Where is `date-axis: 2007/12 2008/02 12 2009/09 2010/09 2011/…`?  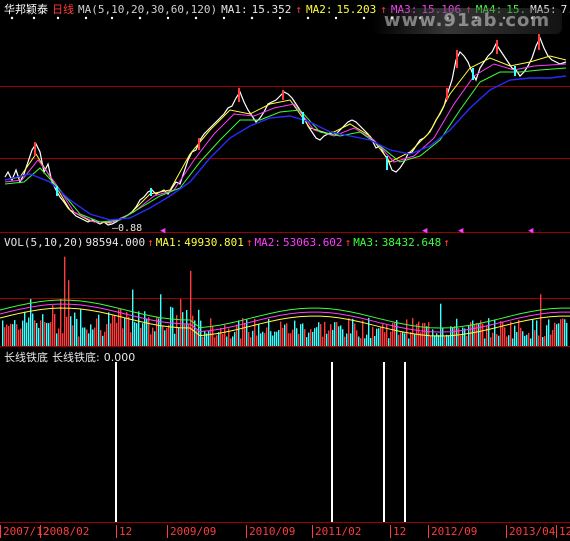
date-axis: 2007/12 2008/02 12 2009/09 2010/09 2011/… is located at coordinates (285, 531).